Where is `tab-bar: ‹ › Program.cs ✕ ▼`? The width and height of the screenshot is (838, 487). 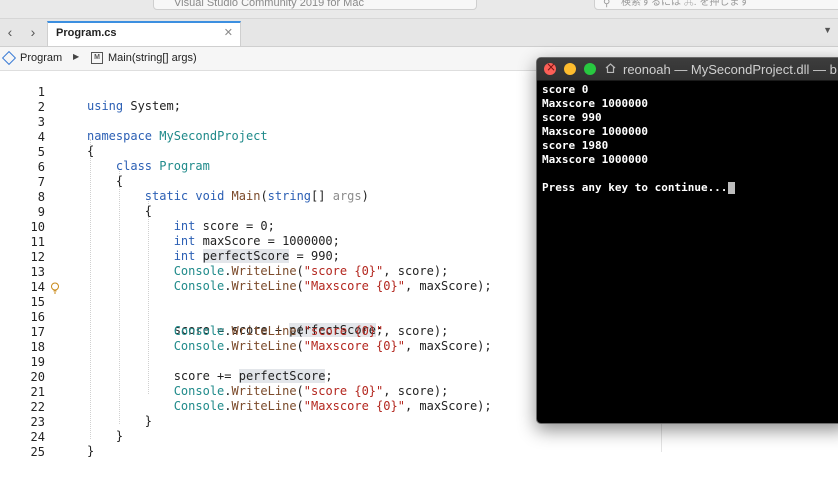 tab-bar: ‹ › Program.cs ✕ ▼ is located at coordinates (419, 33).